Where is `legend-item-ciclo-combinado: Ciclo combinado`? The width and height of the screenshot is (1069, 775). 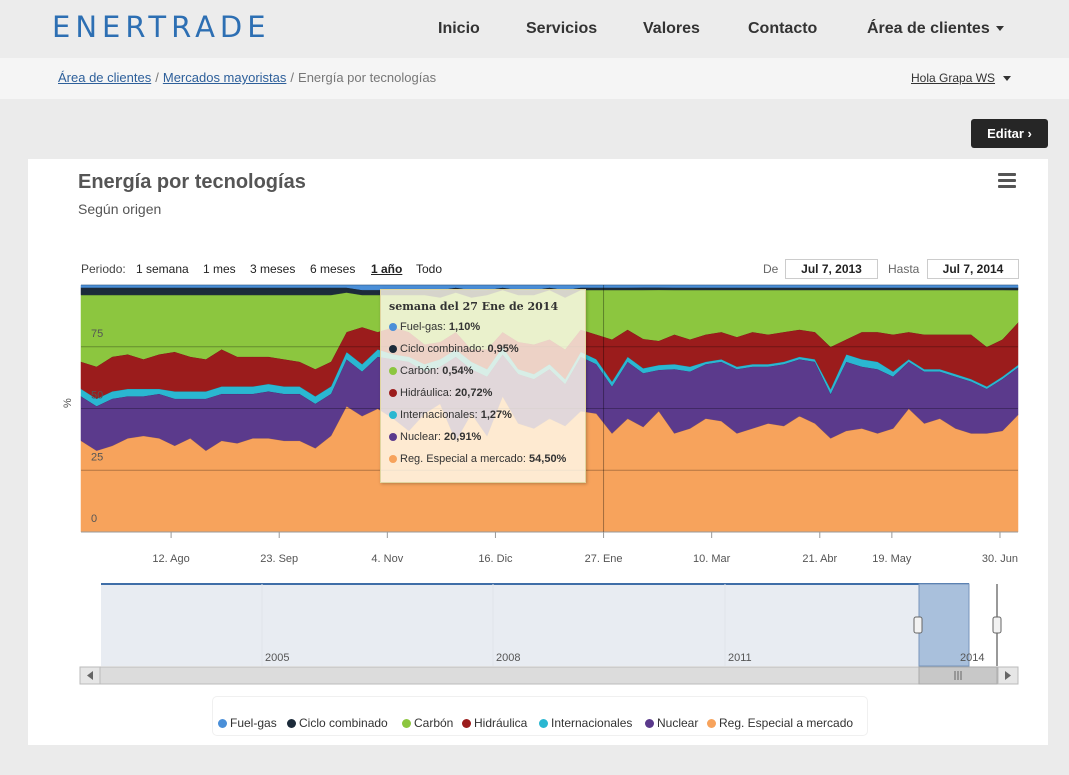 legend-item-ciclo-combinado: Ciclo combinado is located at coordinates (337, 723).